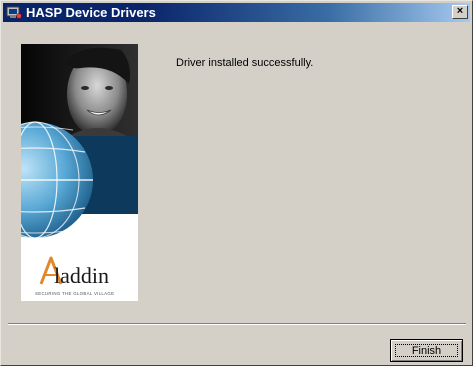 The image size is (473, 366). I want to click on logo-tagline: SECURING THE GLOBAL VILLAGE, so click(74, 293).